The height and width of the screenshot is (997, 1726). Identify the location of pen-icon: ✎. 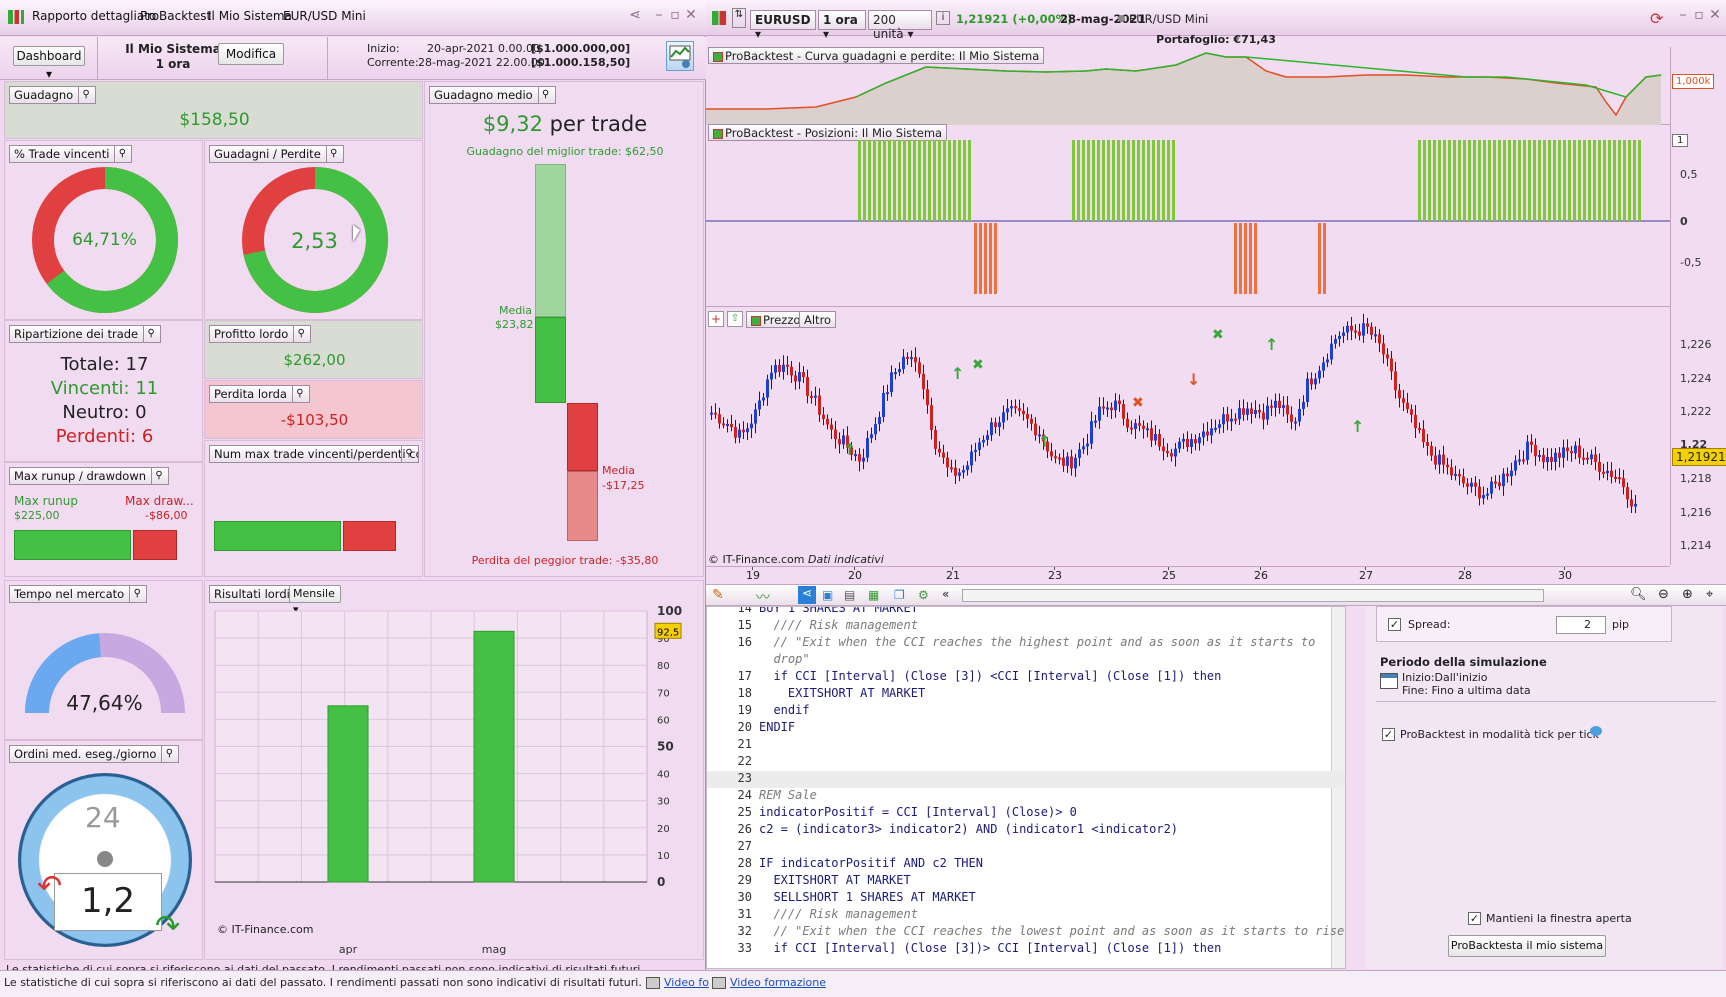
(718, 595).